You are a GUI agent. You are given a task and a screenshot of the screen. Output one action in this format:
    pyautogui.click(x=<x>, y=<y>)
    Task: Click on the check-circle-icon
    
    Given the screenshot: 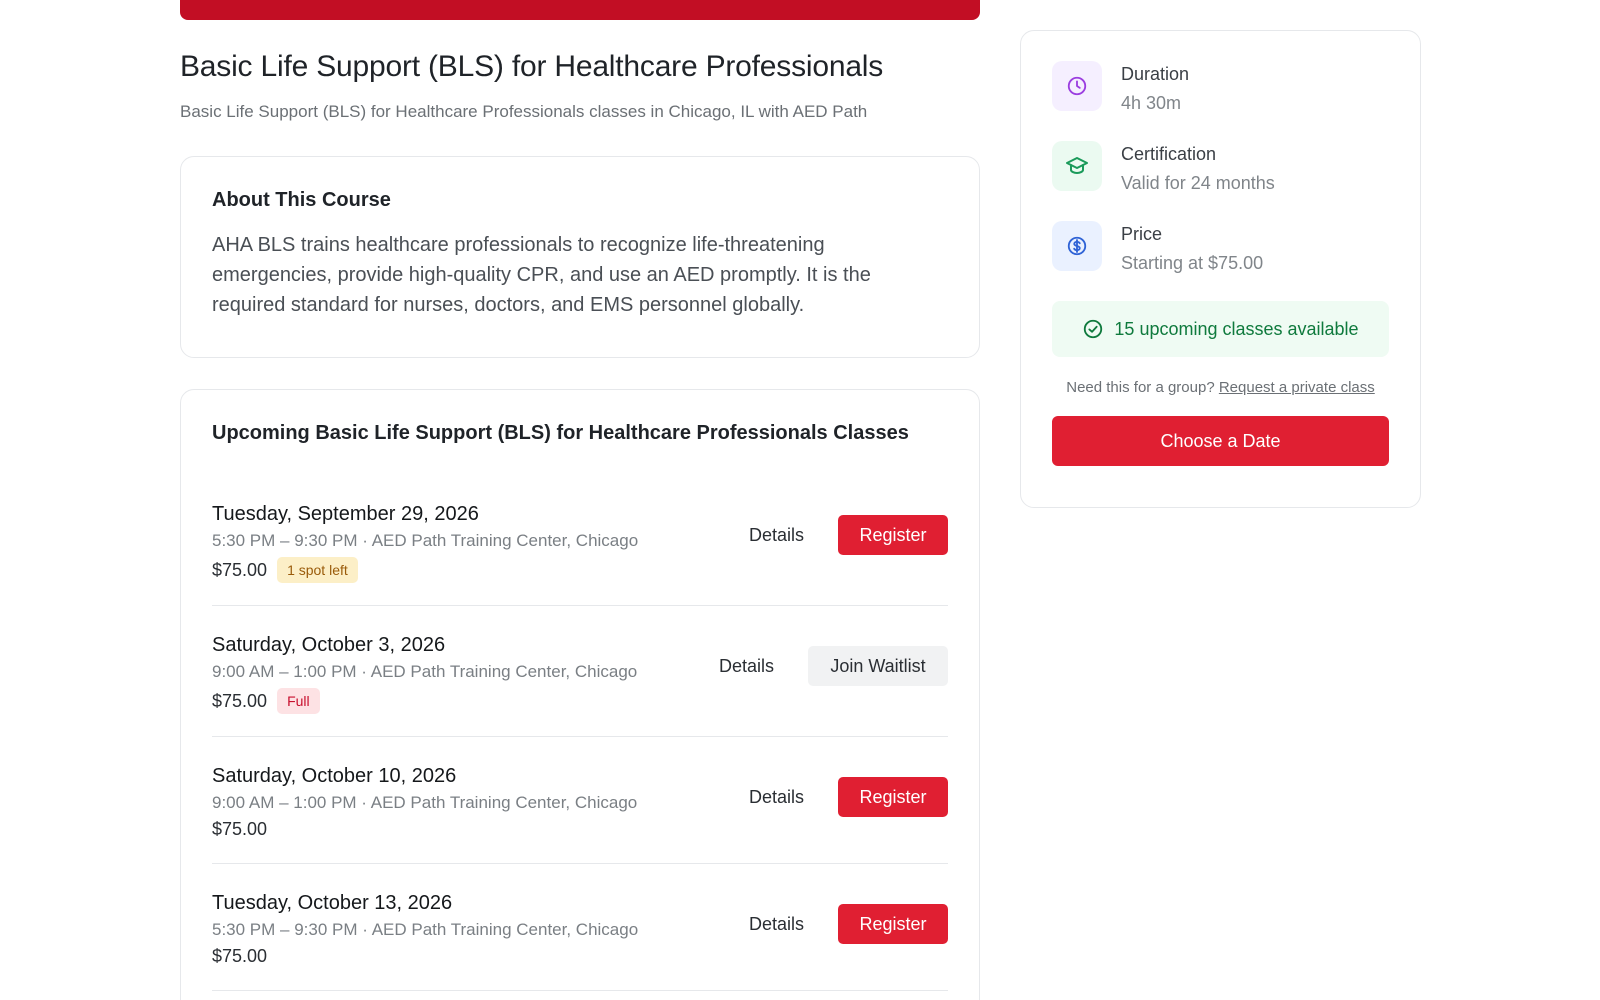 What is the action you would take?
    pyautogui.click(x=1093, y=329)
    